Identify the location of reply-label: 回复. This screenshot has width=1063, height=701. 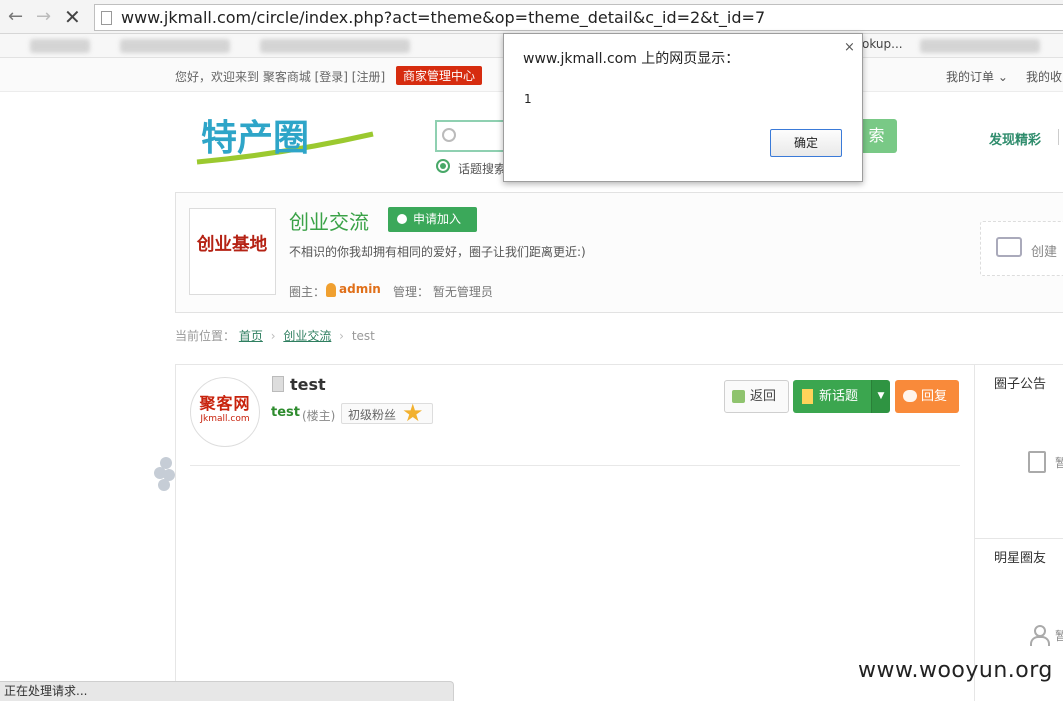
(934, 396).